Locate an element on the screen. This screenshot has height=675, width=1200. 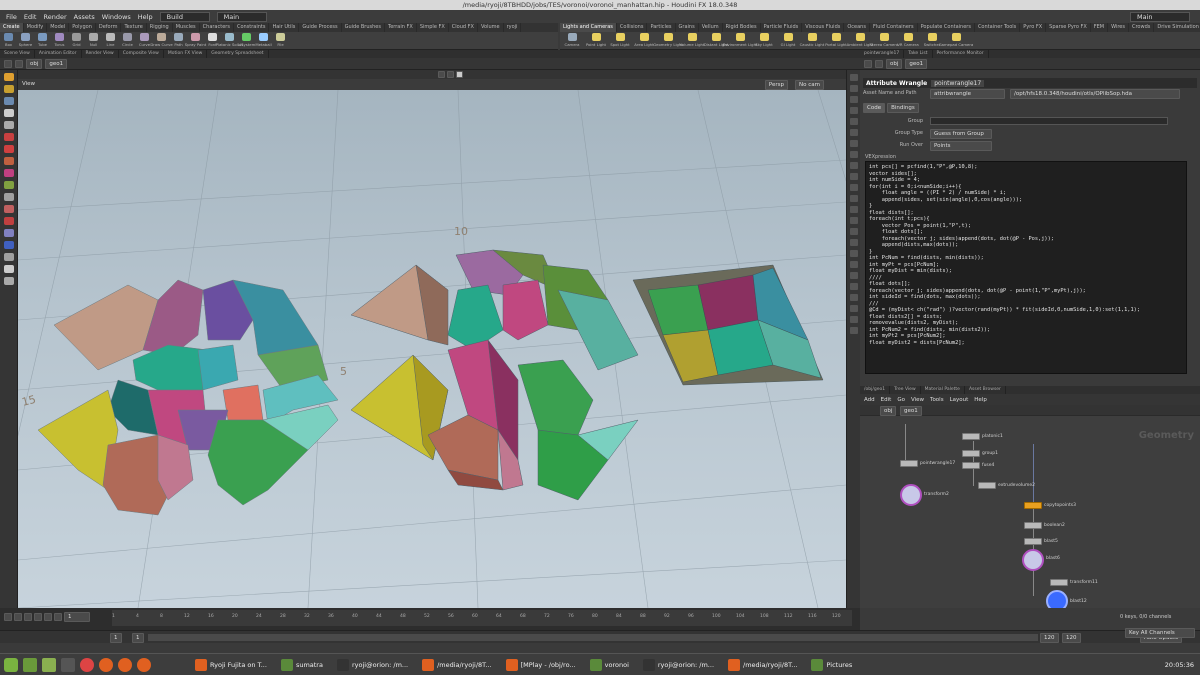
shelf-tab: Cloud FX is located at coordinates (463, 27).